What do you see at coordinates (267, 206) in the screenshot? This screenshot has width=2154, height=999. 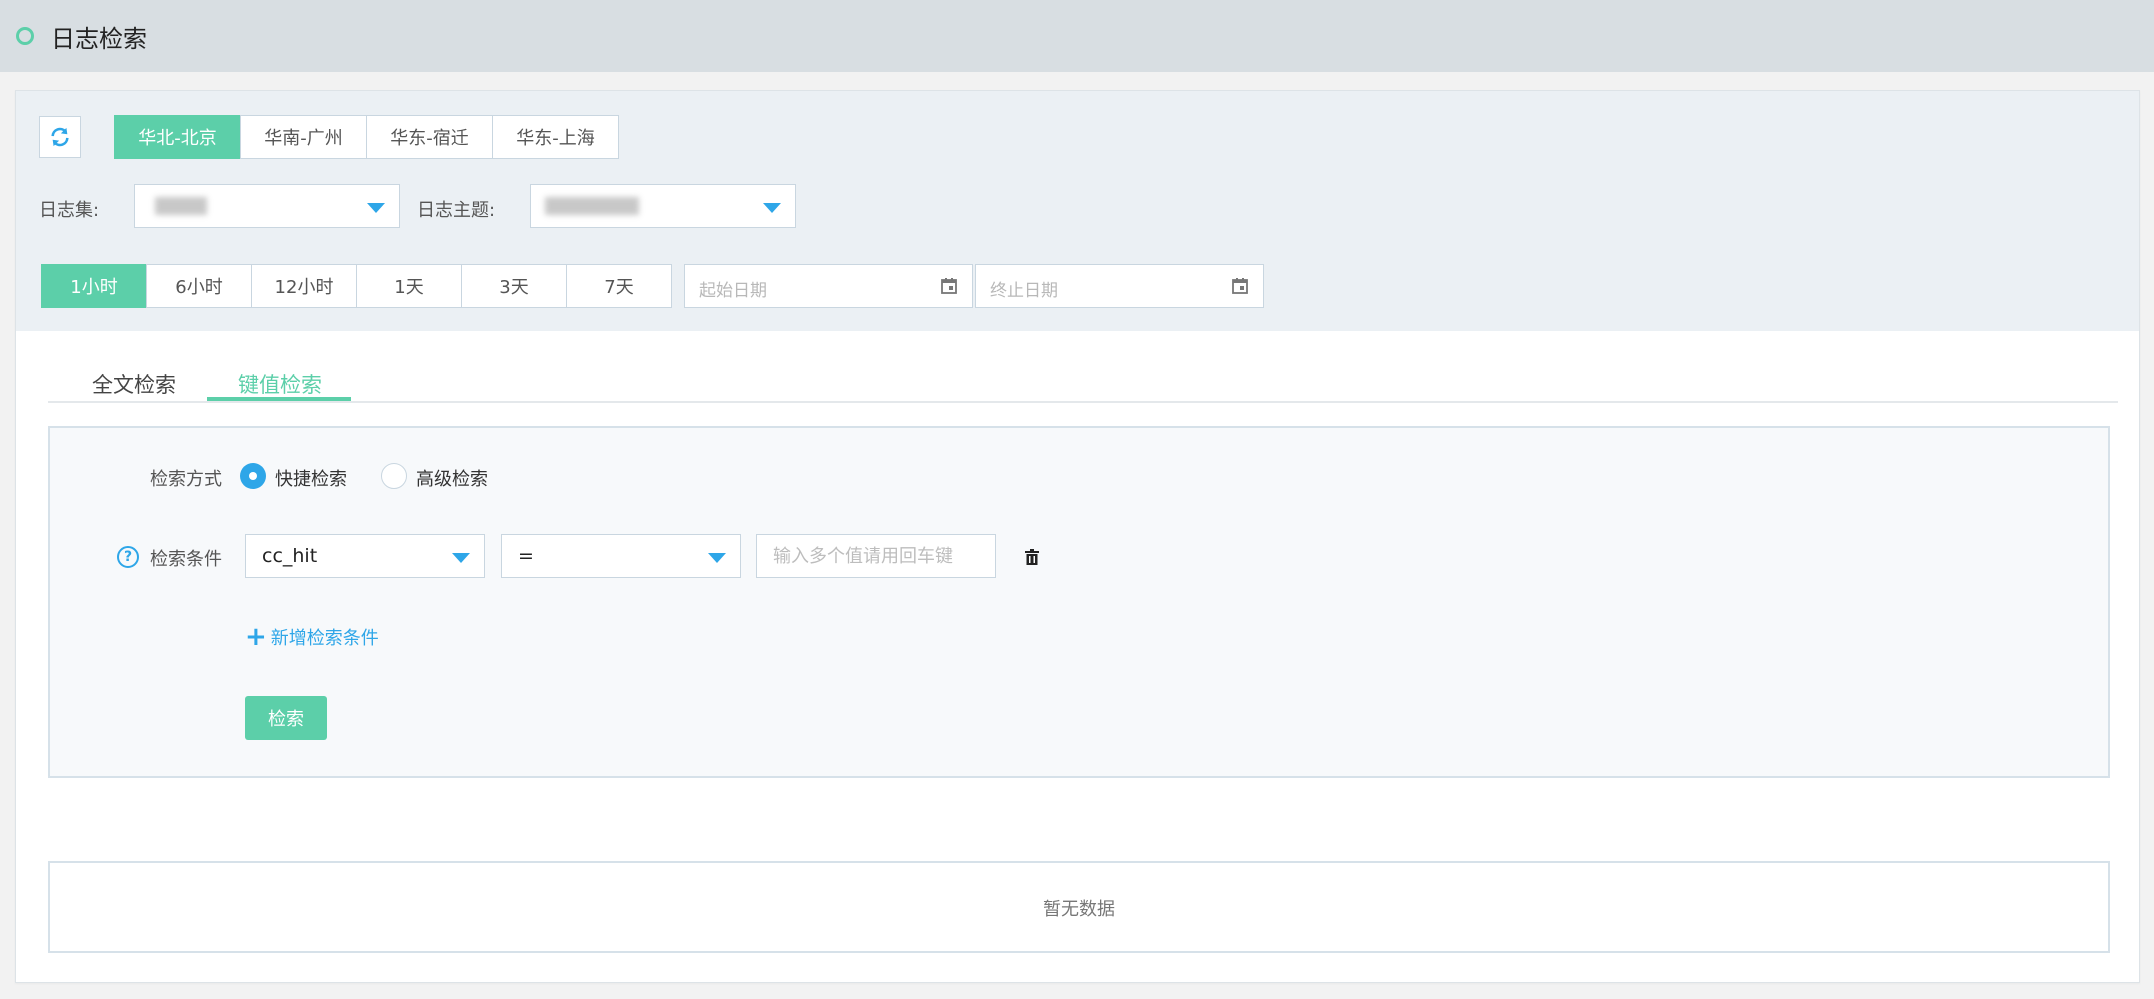 I see `logset-select` at bounding box center [267, 206].